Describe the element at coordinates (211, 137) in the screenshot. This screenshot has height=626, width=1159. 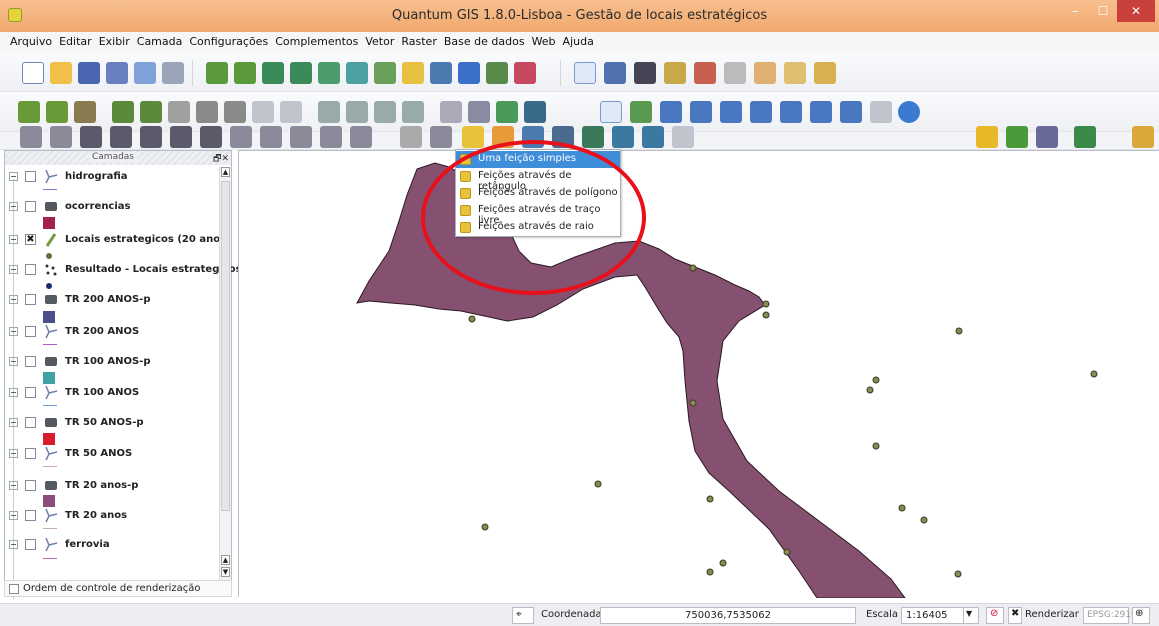
I see `delete-part-icon` at that location.